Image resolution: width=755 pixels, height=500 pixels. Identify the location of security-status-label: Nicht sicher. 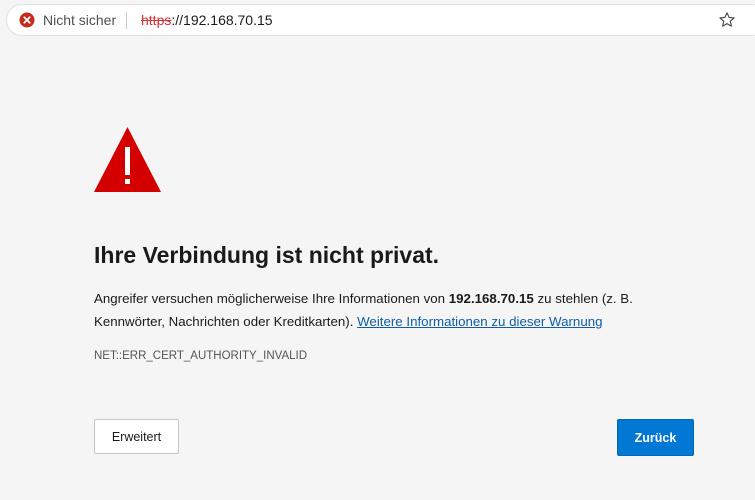
(79, 20).